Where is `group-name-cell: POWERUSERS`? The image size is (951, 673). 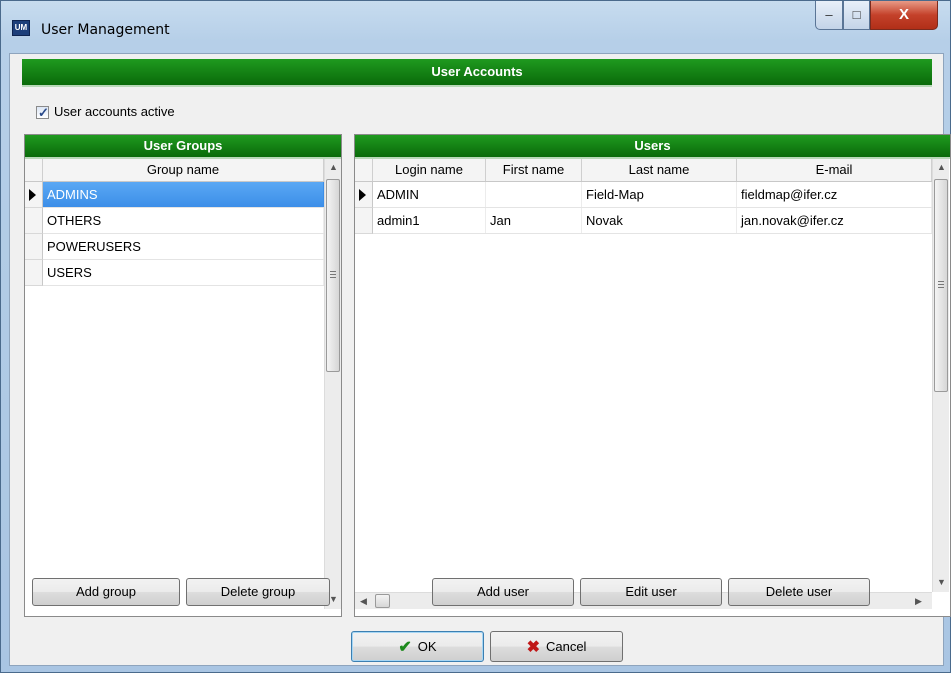
group-name-cell: POWERUSERS is located at coordinates (183, 246).